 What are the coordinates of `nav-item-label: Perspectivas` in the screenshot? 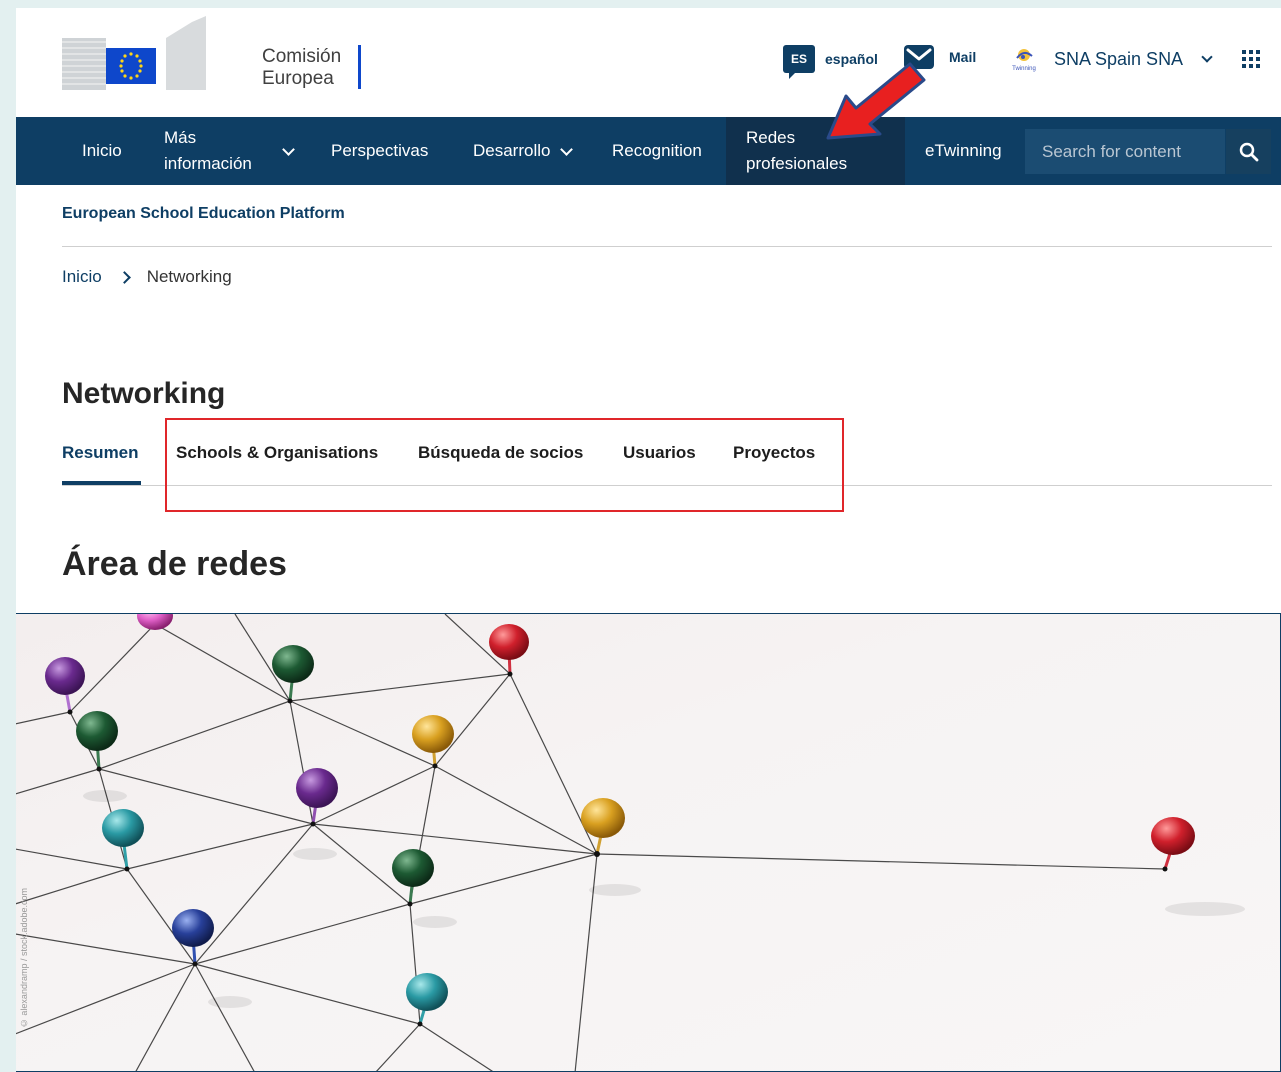 It's located at (380, 150).